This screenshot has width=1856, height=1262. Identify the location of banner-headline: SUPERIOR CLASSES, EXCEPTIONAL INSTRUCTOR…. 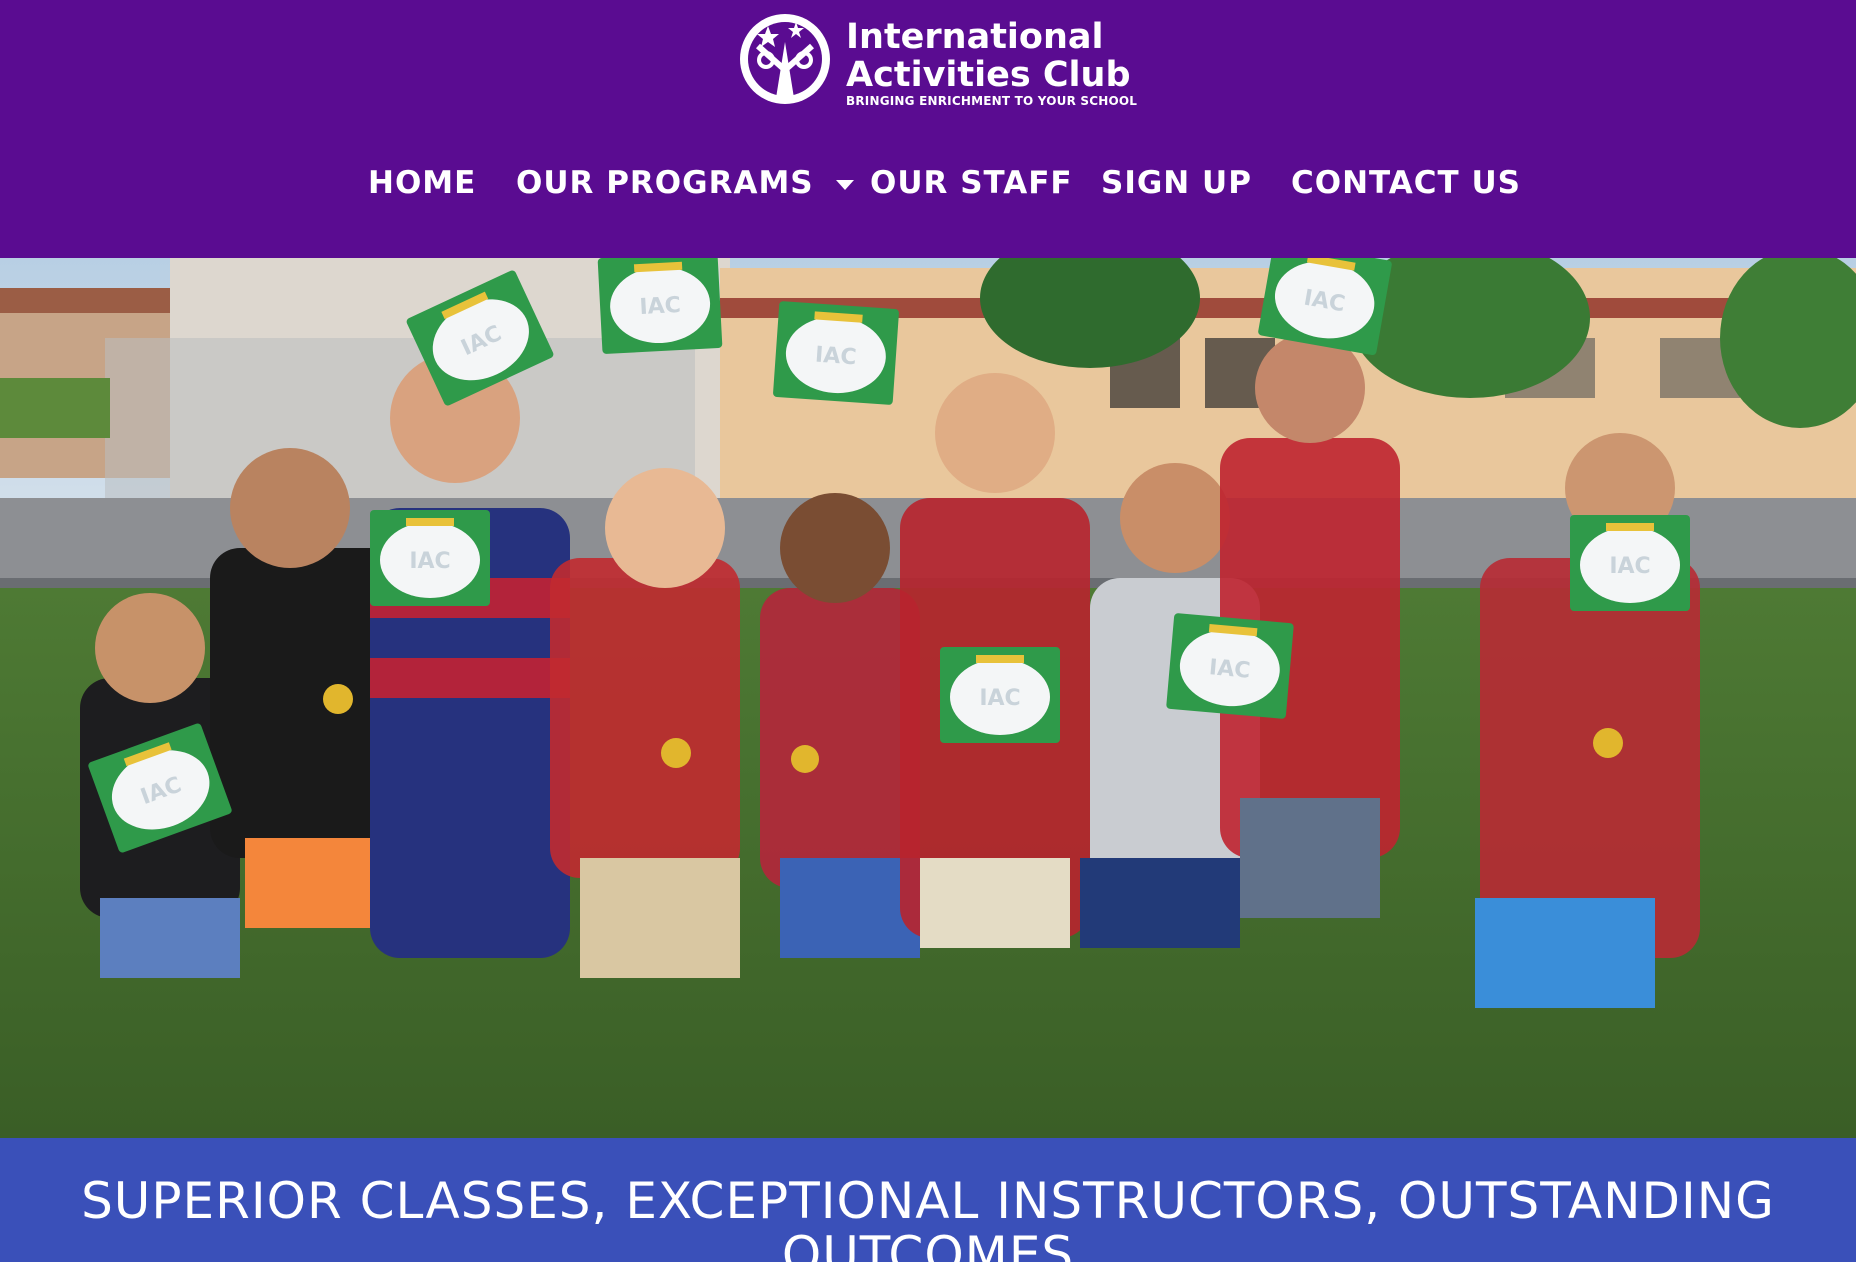
(928, 1217).